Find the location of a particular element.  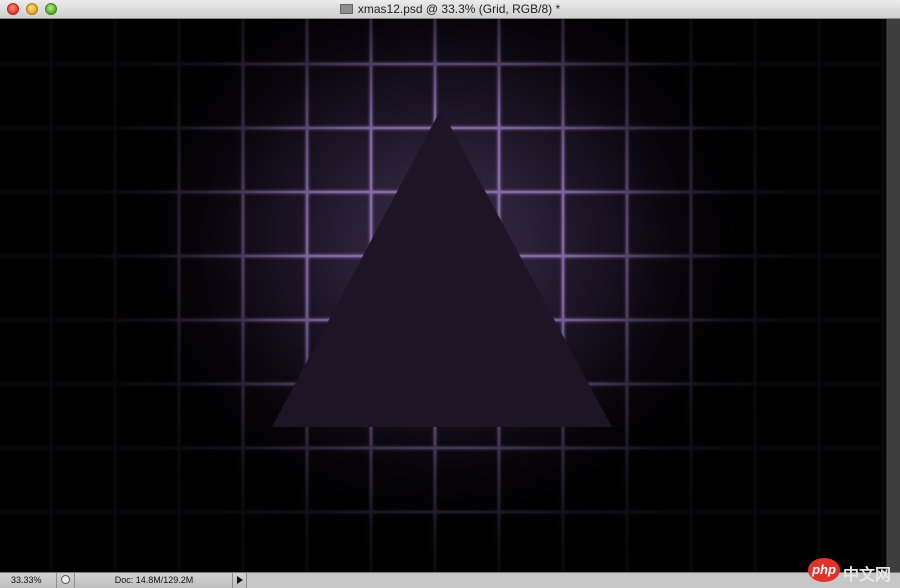

watermark: php 中文网 is located at coordinates (853, 571).